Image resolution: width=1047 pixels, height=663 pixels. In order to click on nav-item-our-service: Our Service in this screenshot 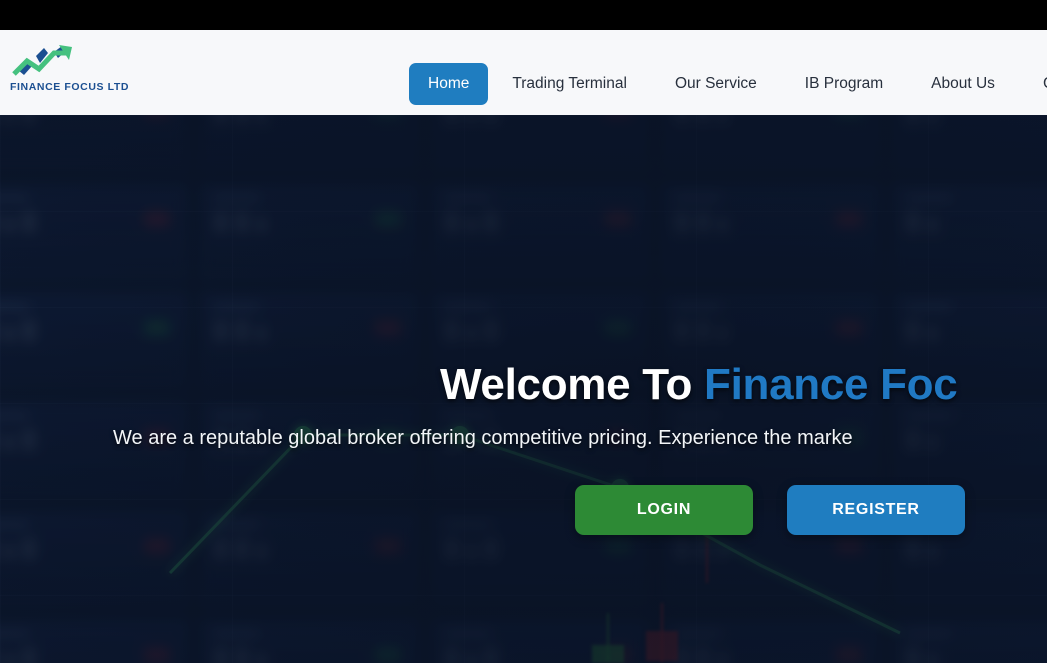, I will do `click(716, 84)`.